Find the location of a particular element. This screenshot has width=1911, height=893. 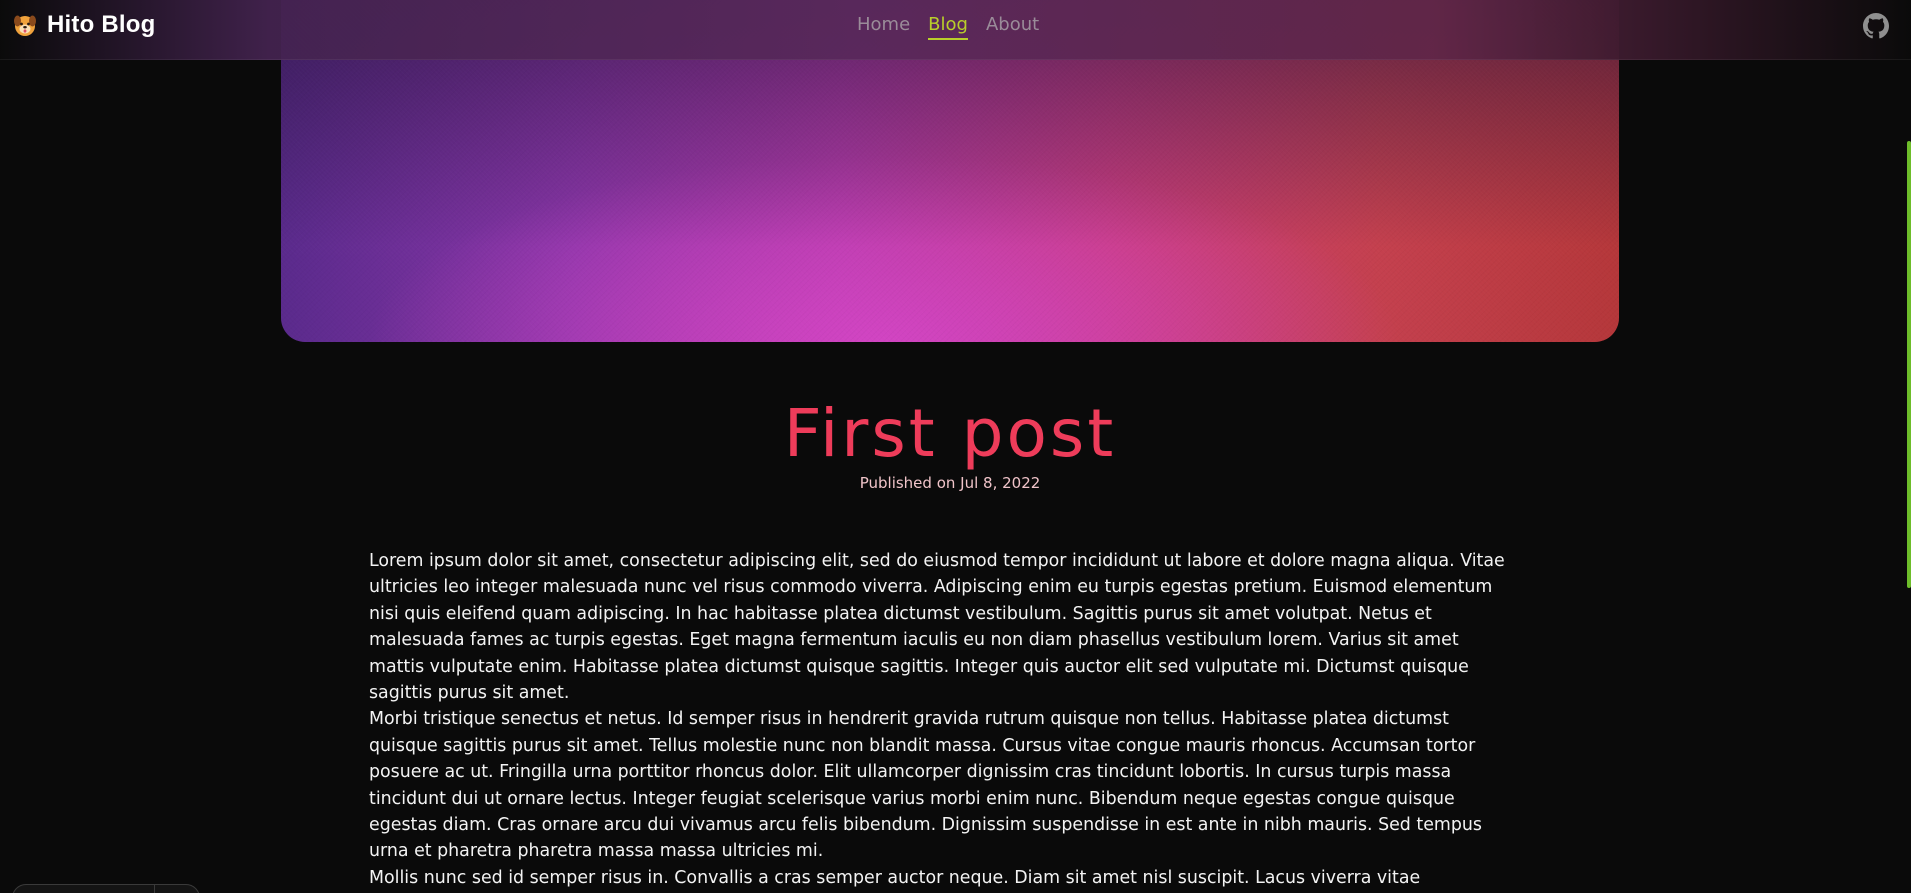

brand-name: Hito Blog is located at coordinates (101, 24).